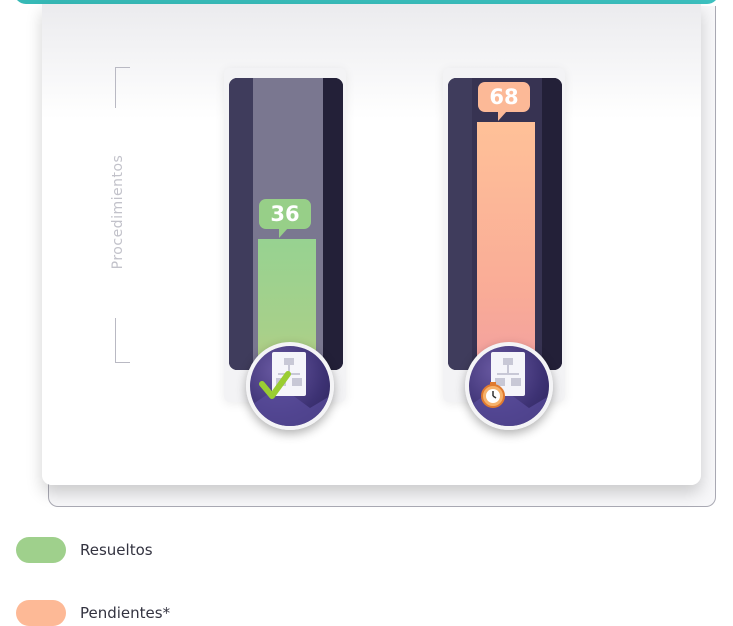 Image resolution: width=733 pixels, height=626 pixels. I want to click on data-label-value: 68, so click(504, 97).